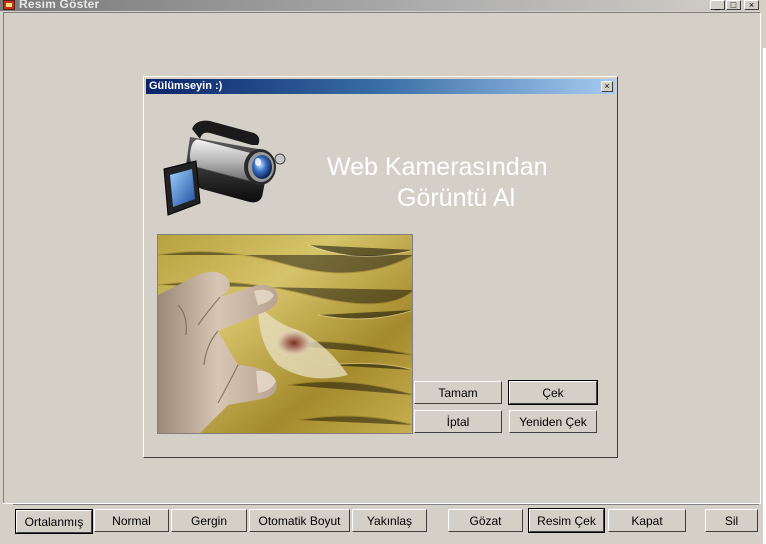  I want to click on dialog-titlebar: Gülümseyin :) ×, so click(380, 86).